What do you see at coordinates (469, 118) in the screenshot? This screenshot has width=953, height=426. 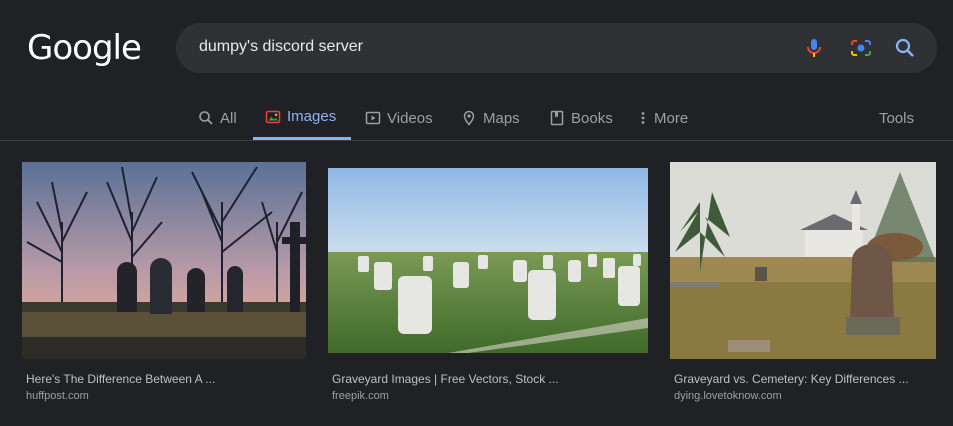 I see `map-pin-icon` at bounding box center [469, 118].